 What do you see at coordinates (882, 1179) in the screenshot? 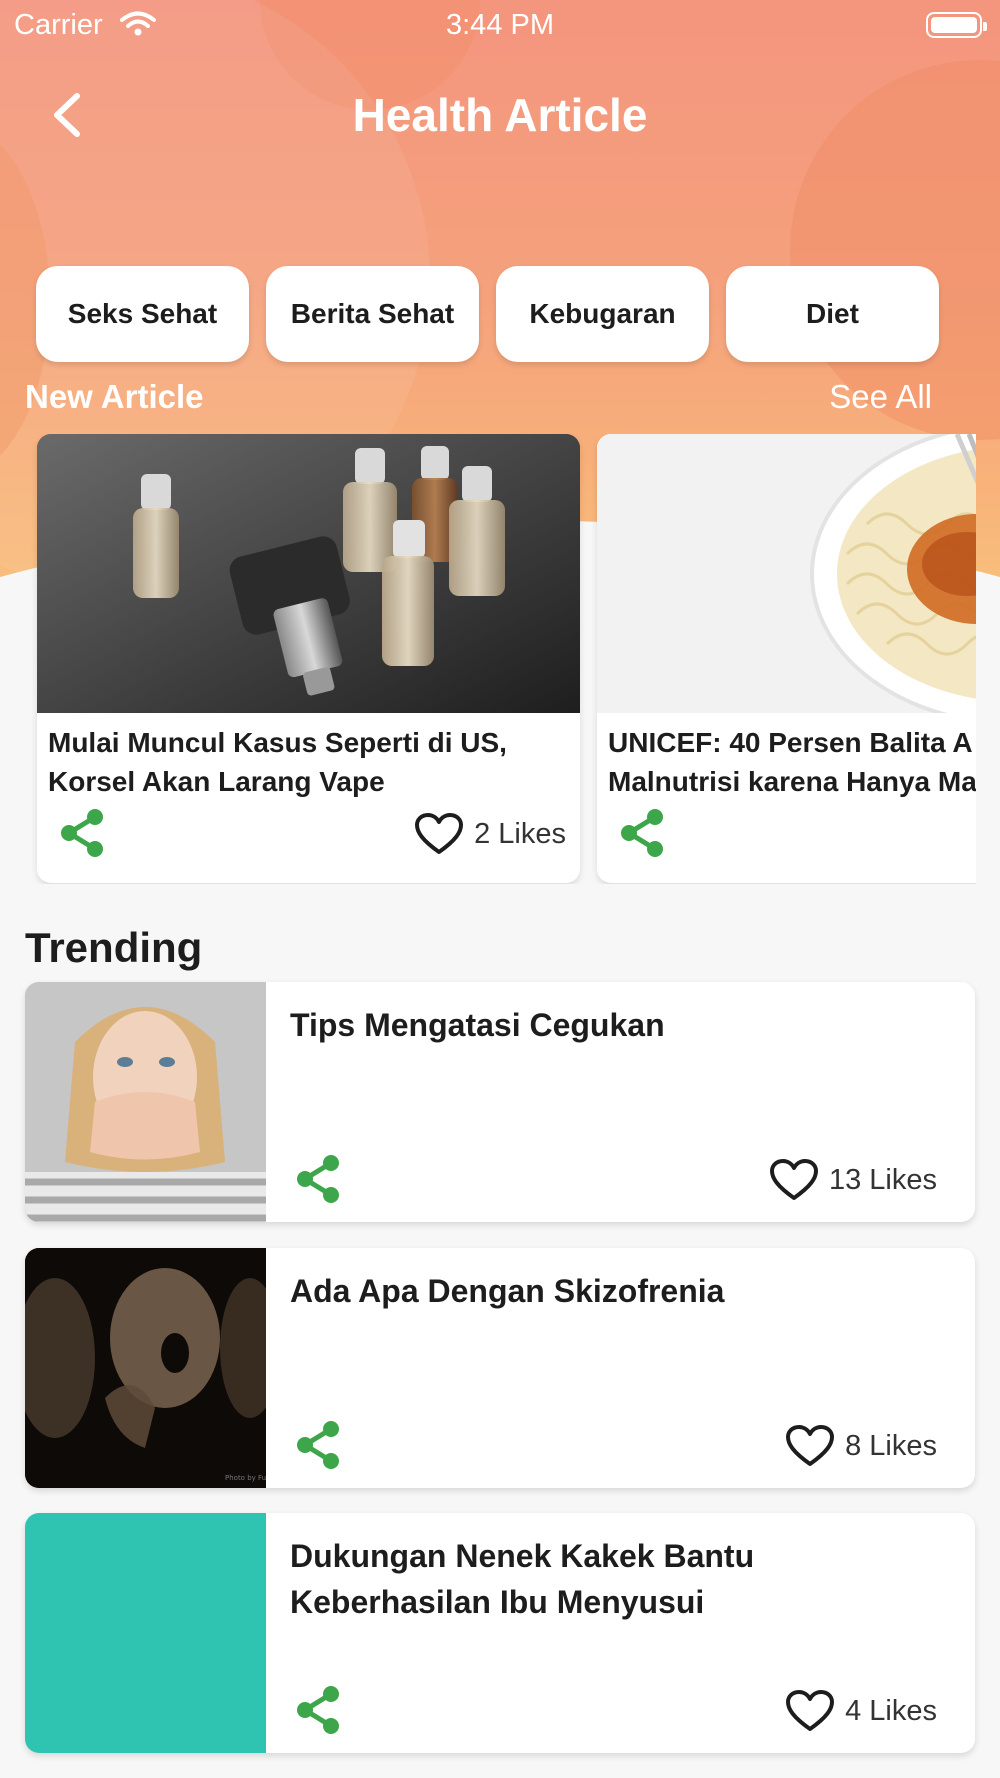
I see `like-count: 13 Likes` at bounding box center [882, 1179].